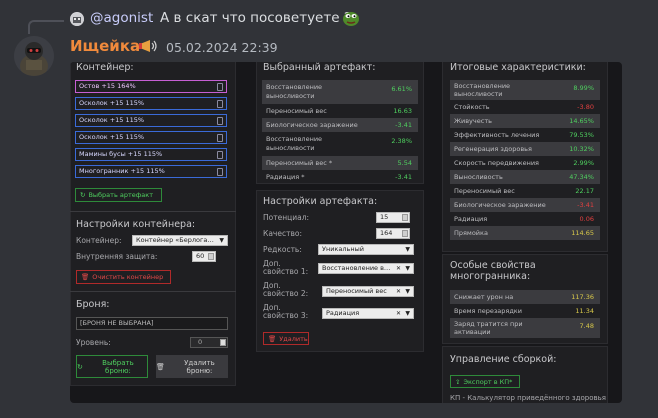  I want to click on stat-row: Радиация * -3.41, so click(339, 177).